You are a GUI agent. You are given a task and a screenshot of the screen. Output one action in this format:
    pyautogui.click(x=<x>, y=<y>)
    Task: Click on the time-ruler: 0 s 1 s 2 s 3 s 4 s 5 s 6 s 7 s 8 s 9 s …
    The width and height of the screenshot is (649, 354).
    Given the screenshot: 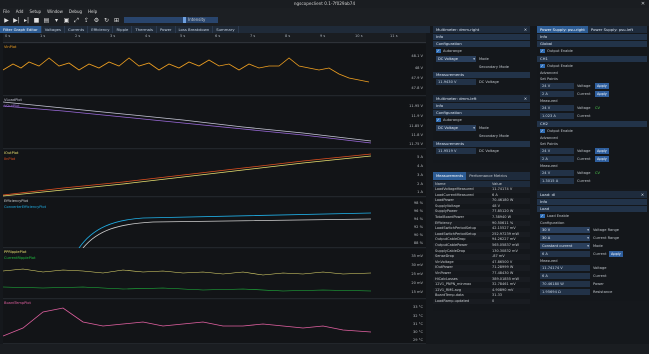 What is the action you would take?
    pyautogui.click(x=214, y=38)
    